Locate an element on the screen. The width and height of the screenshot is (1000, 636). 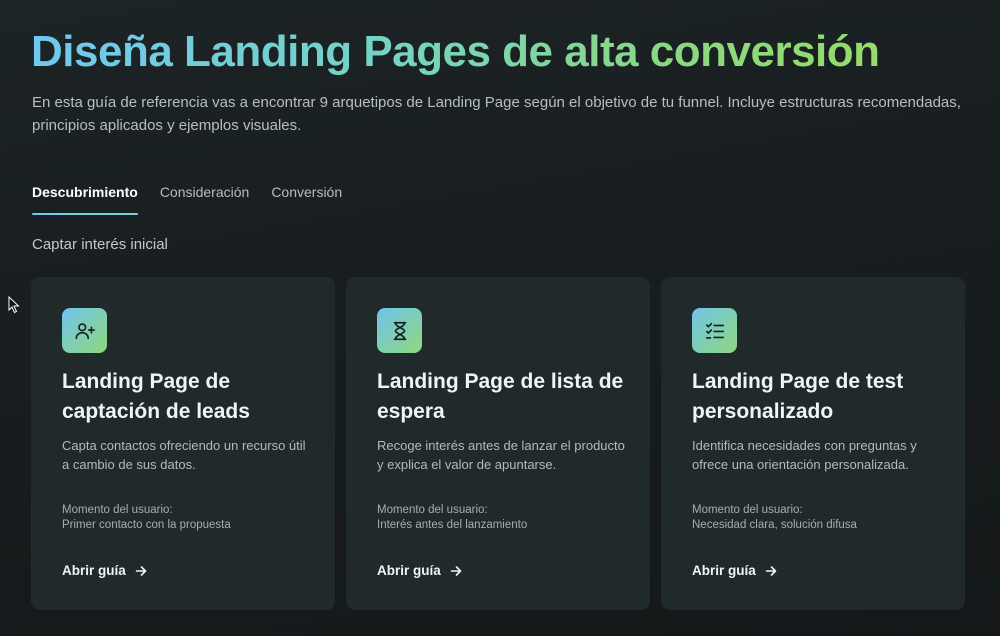
hourglass-icon is located at coordinates (399, 330).